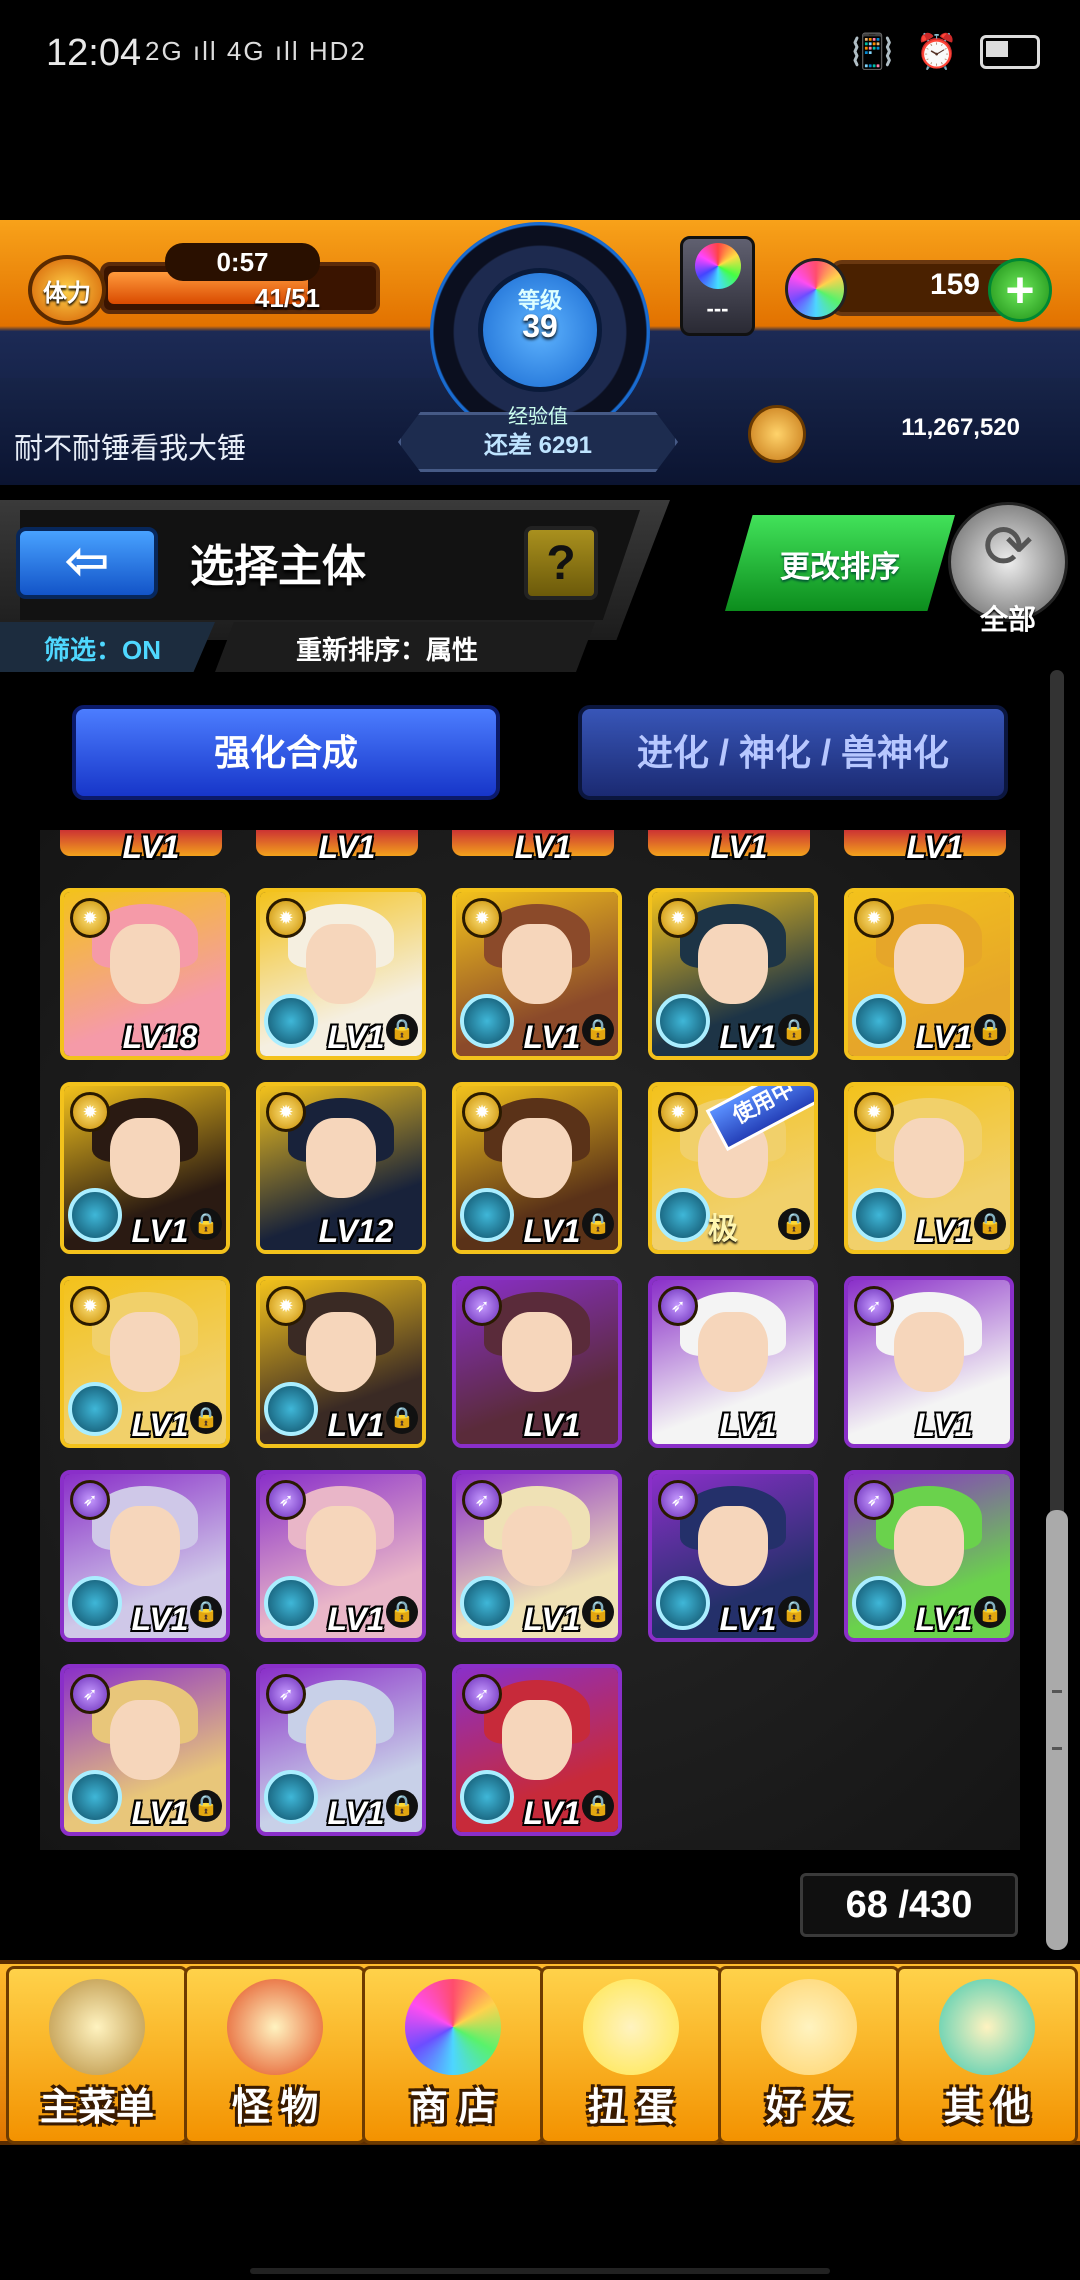 The height and width of the screenshot is (2280, 1080). What do you see at coordinates (1020, 290) in the screenshot?
I see `add-orb-button: +` at bounding box center [1020, 290].